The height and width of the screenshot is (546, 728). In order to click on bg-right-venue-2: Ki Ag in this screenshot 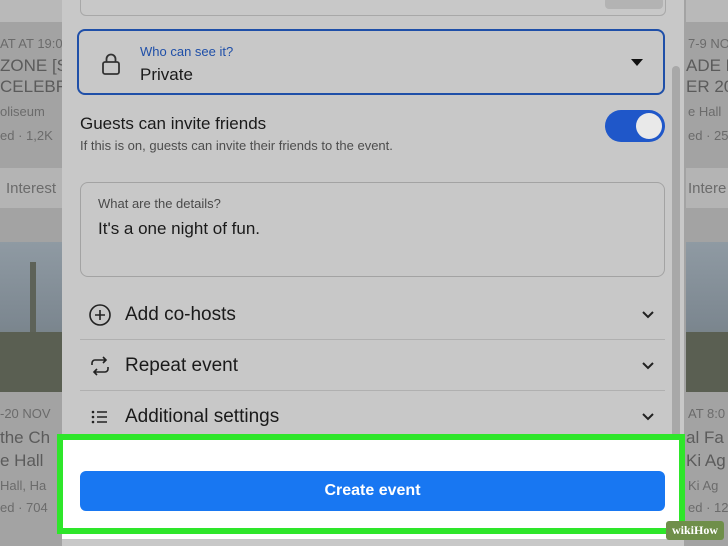, I will do `click(703, 485)`.